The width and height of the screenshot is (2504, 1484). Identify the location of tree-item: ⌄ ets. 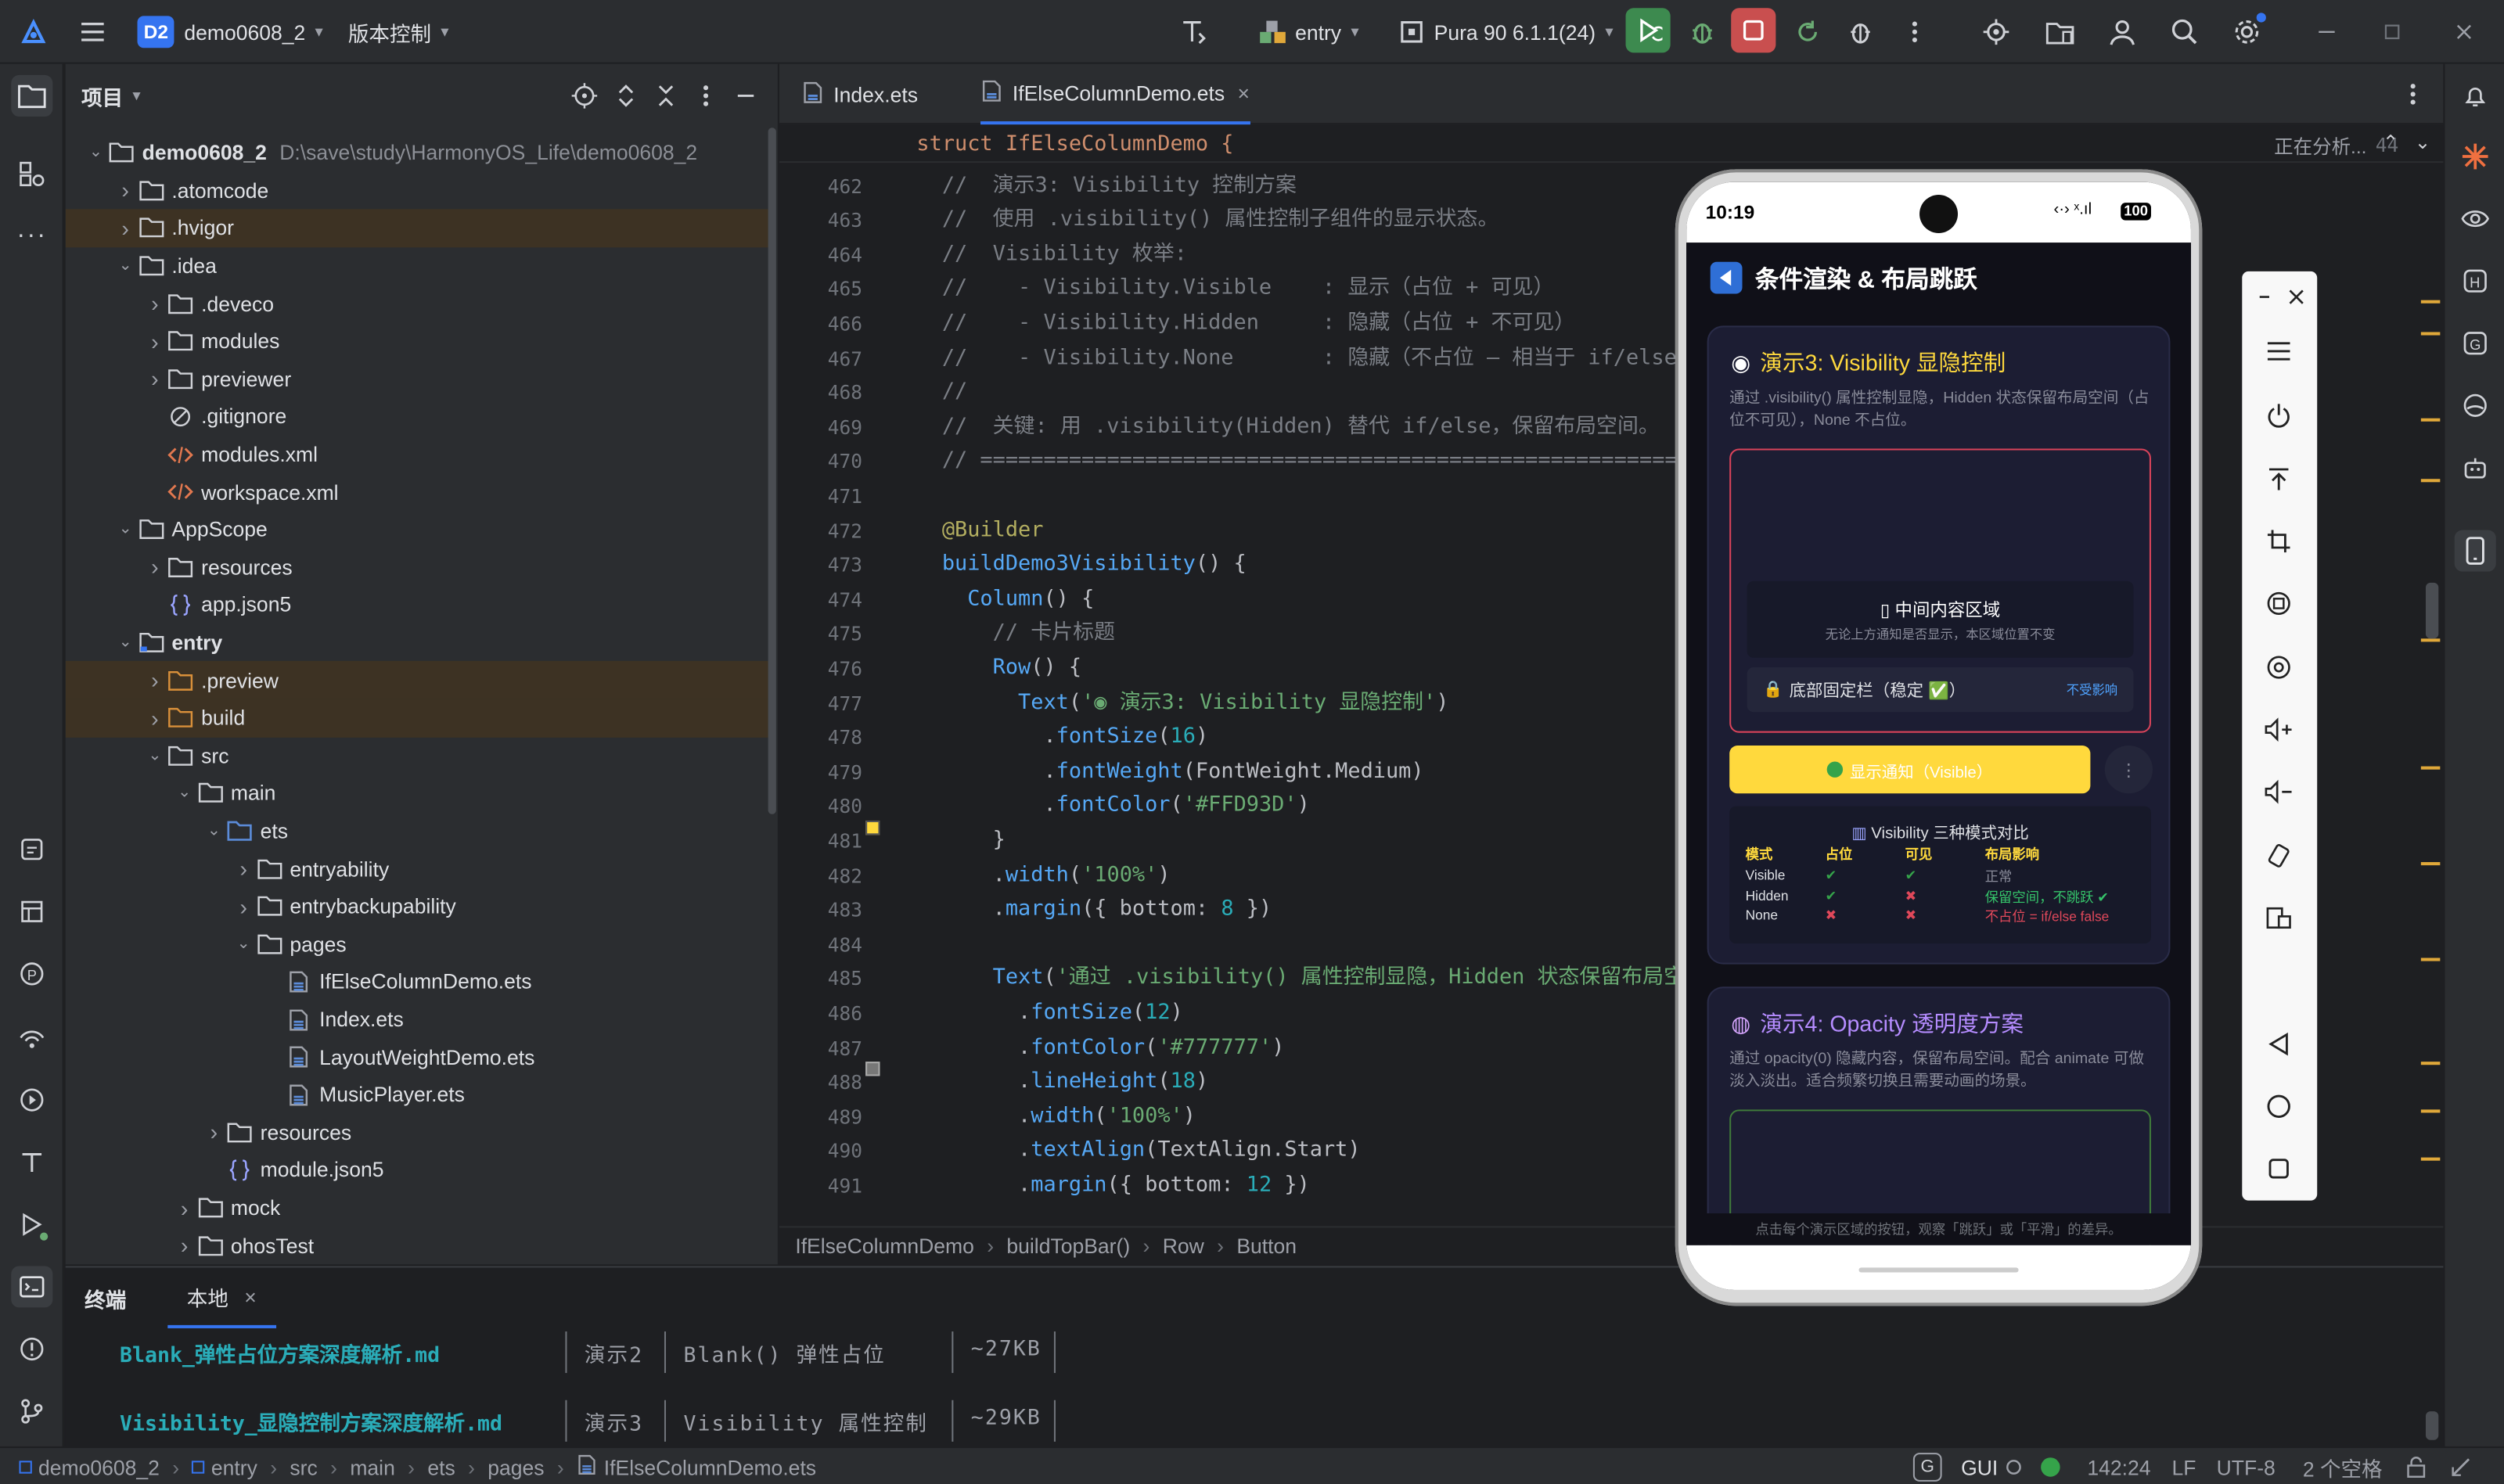
(417, 831).